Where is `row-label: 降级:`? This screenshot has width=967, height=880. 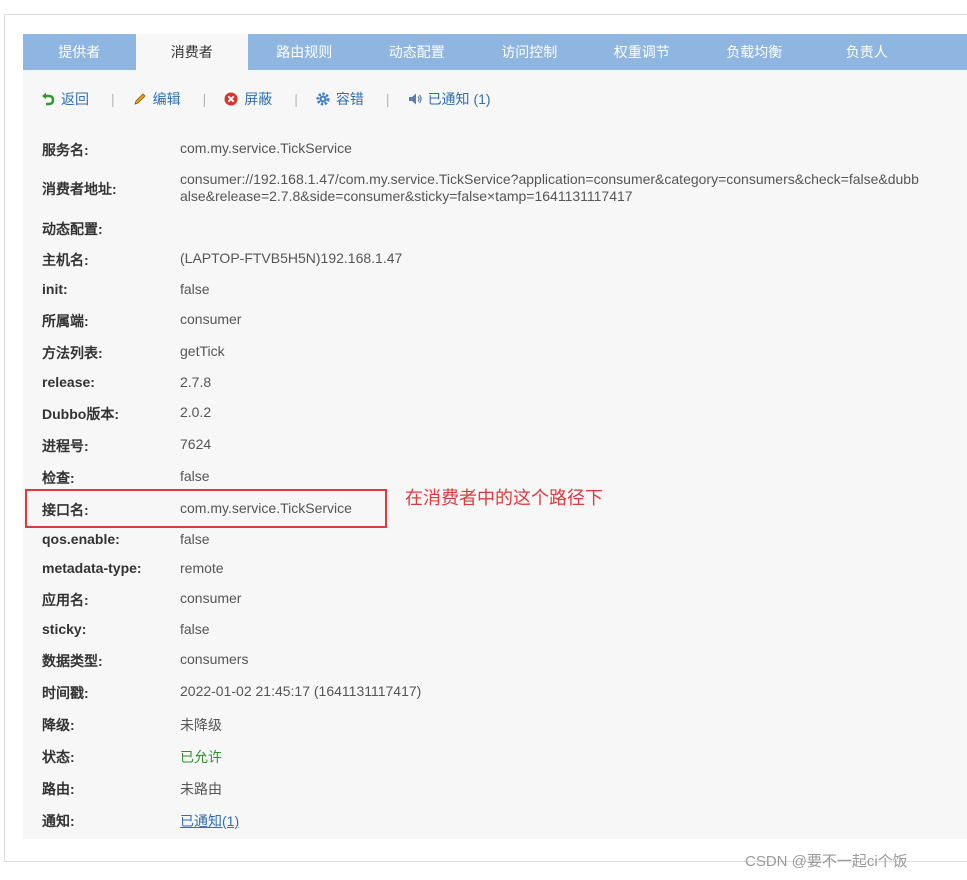 row-label: 降级: is located at coordinates (58, 725).